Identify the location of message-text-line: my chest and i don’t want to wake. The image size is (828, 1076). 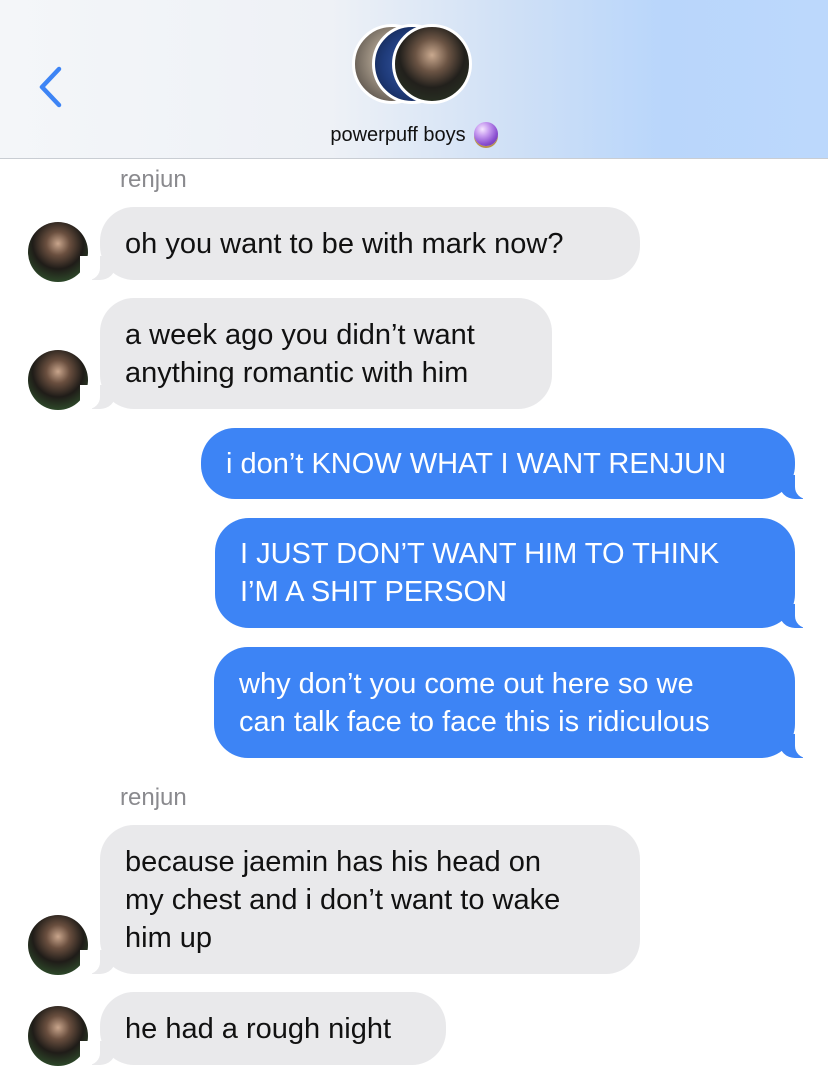
(343, 899).